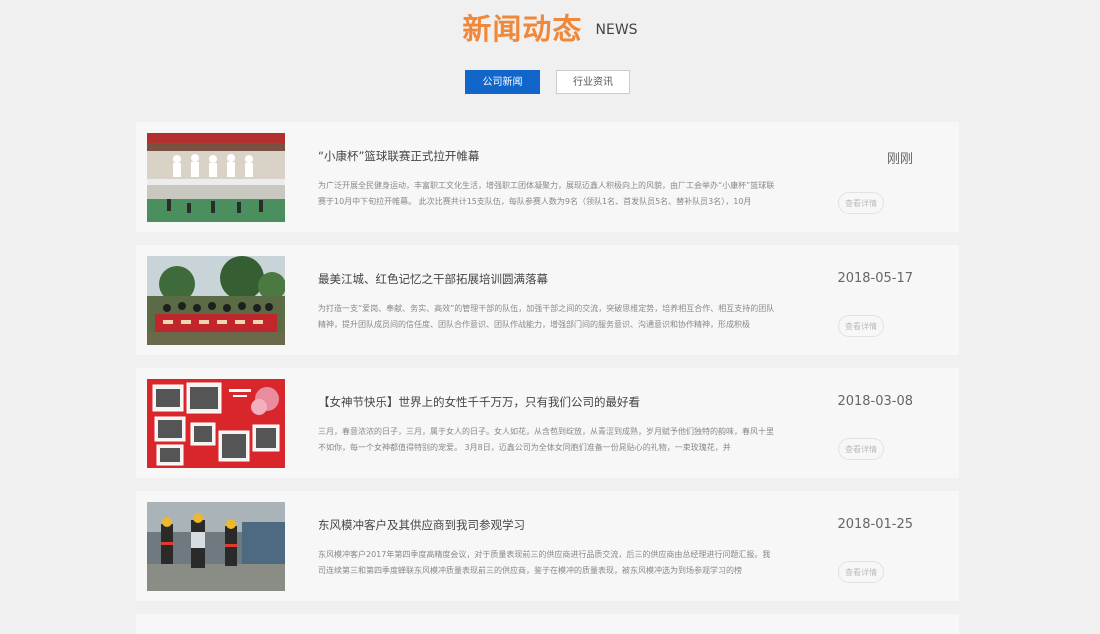 The image size is (1100, 634). I want to click on page-title: 新闻动态, so click(522, 29).